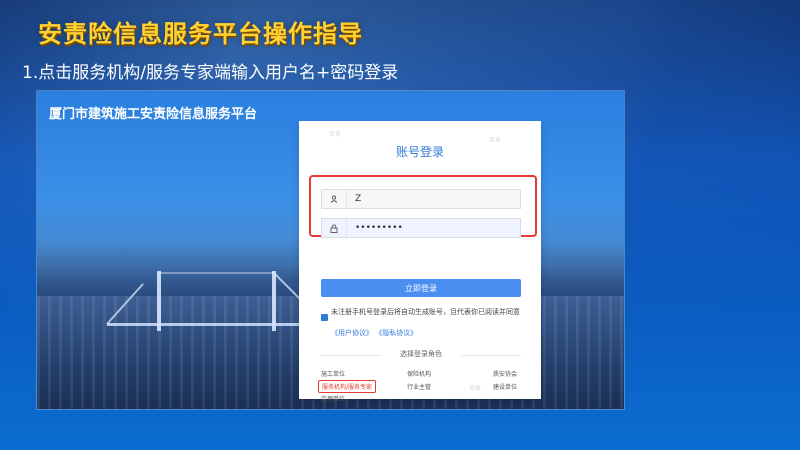  Describe the element at coordinates (333, 373) in the screenshot. I see `role-option: 施工单位` at that location.